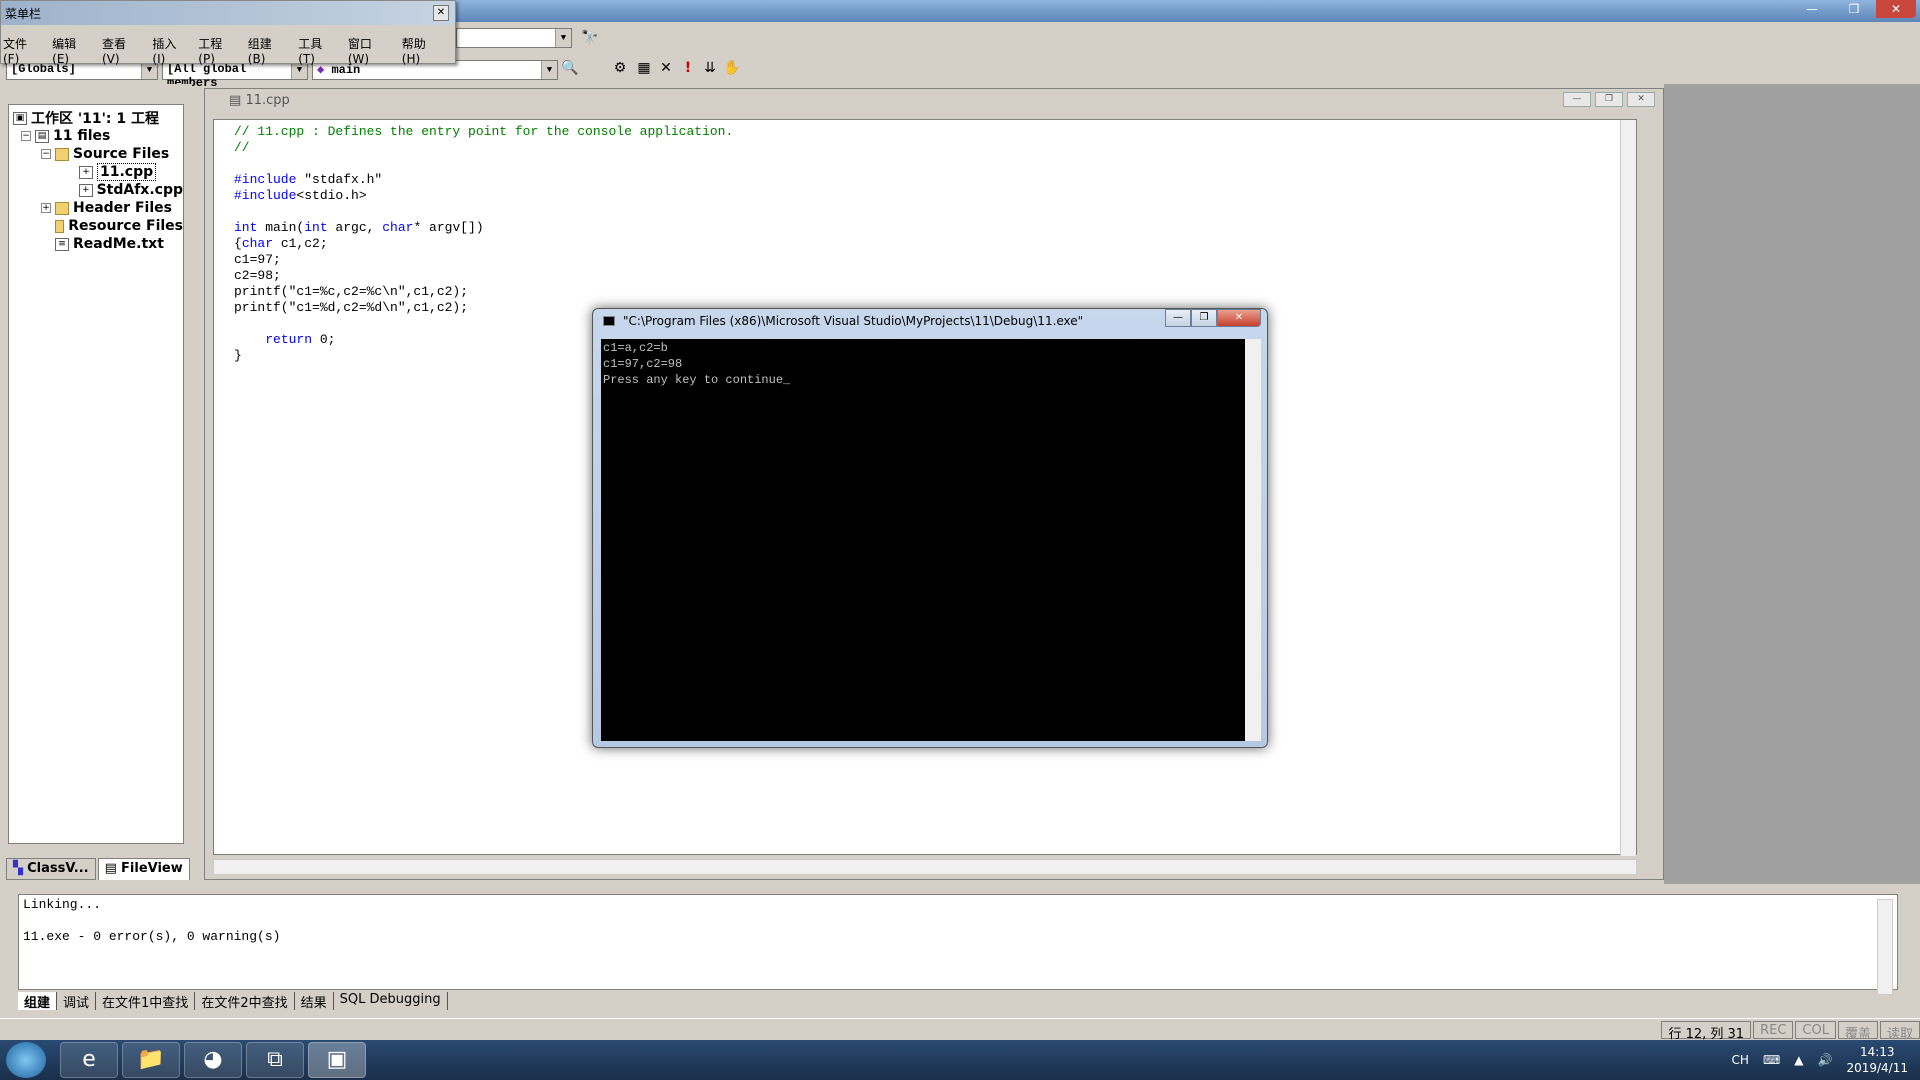 This screenshot has height=1080, width=1920. Describe the element at coordinates (60, 226) in the screenshot. I see `folder-icon` at that location.